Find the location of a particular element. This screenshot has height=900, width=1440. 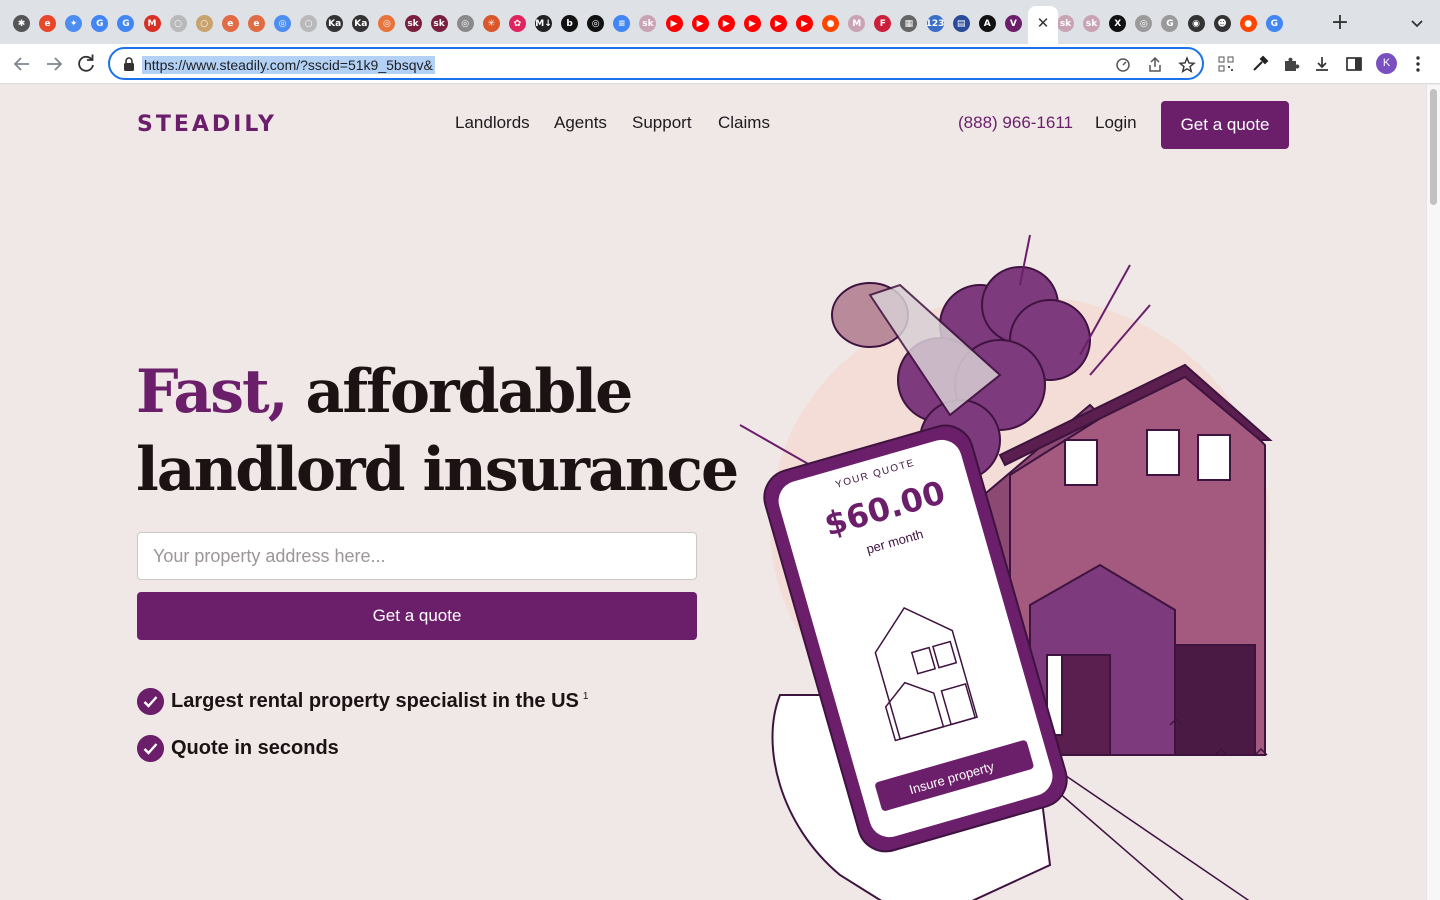

chevron-down-icon is located at coordinates (1417, 23).